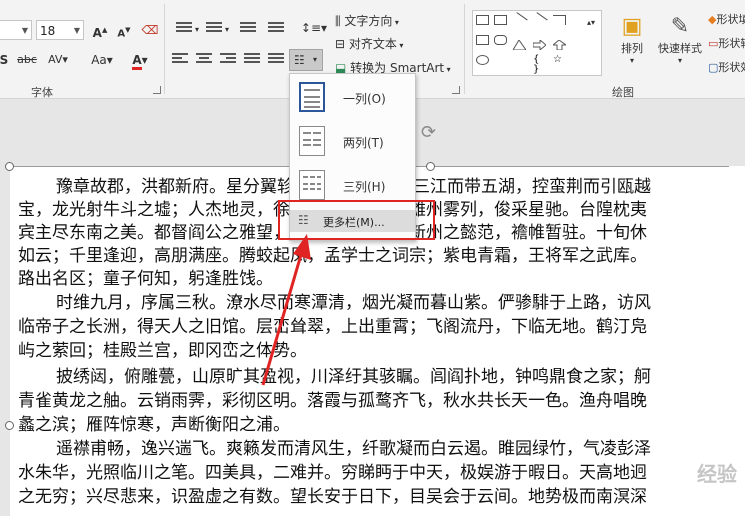  Describe the element at coordinates (334, 303) in the screenshot. I see `text-line: 时维九月，序属三秋。潦水尽而寒潭清，烟光凝而暮山紫。俨骖騑于上路，访风` at that location.